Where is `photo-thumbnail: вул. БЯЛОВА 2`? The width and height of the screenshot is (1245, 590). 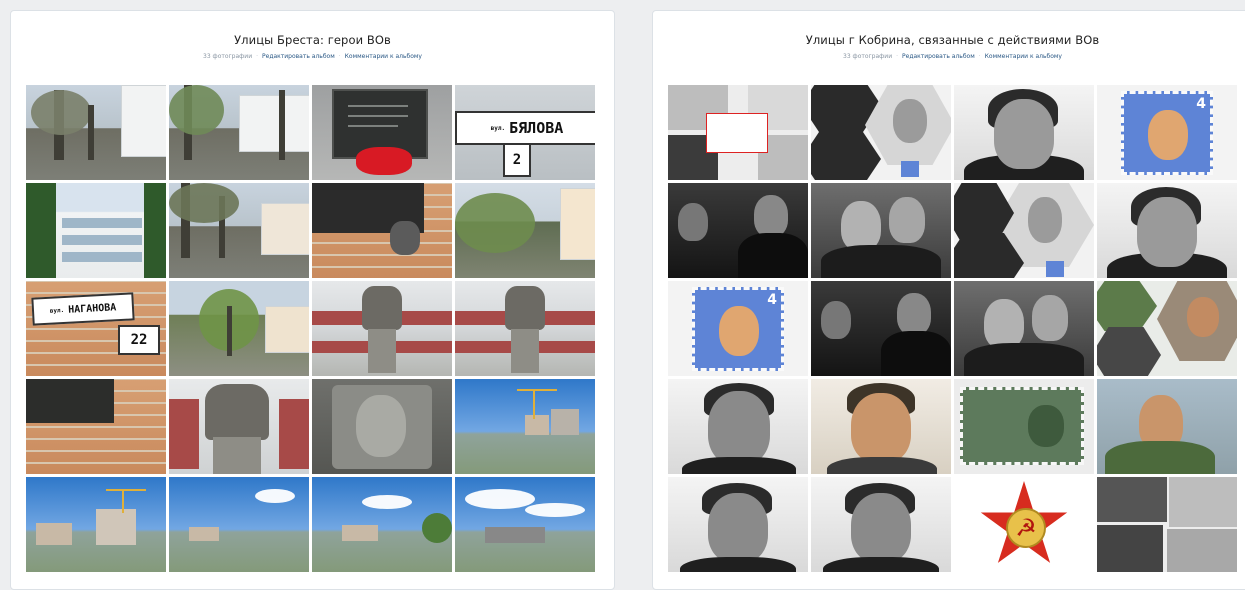
photo-thumbnail: вул. БЯЛОВА 2 is located at coordinates (525, 132).